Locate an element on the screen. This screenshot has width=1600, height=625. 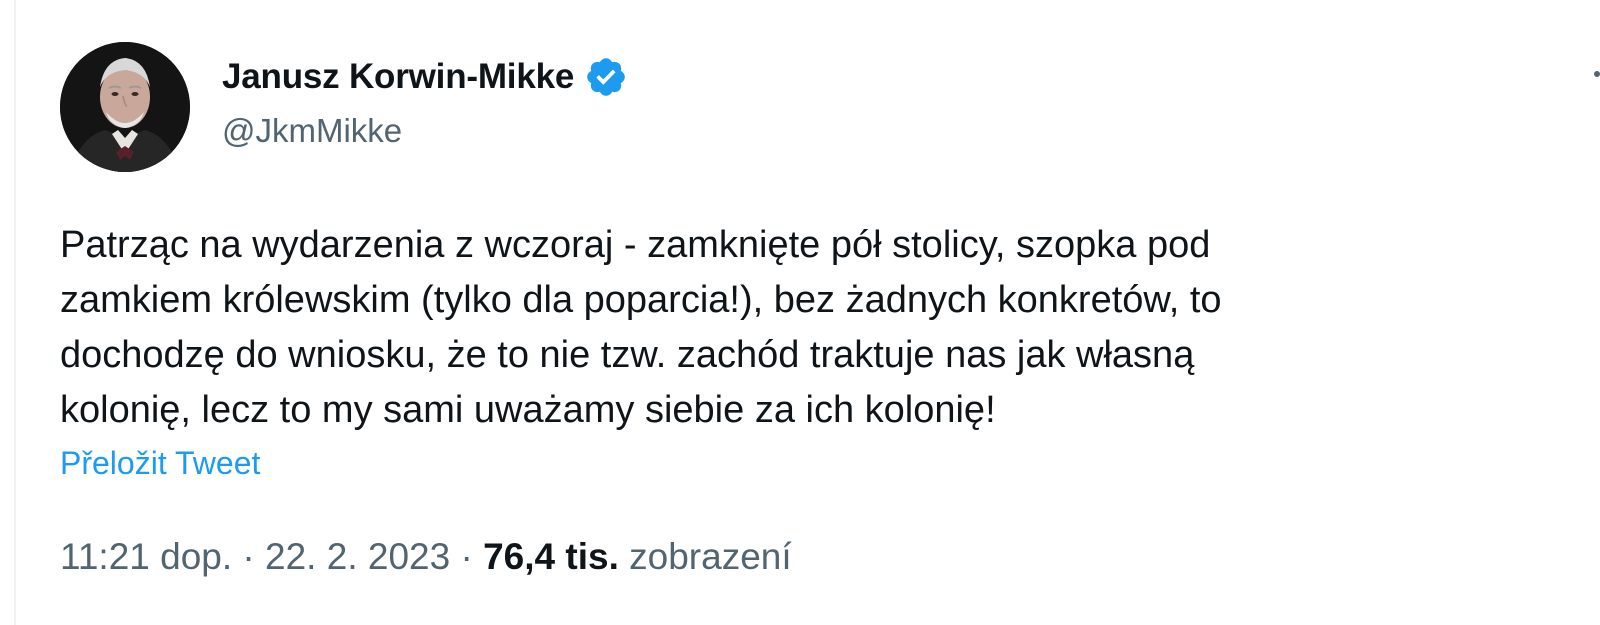
author-handle: @JkmMikke is located at coordinates (425, 131).